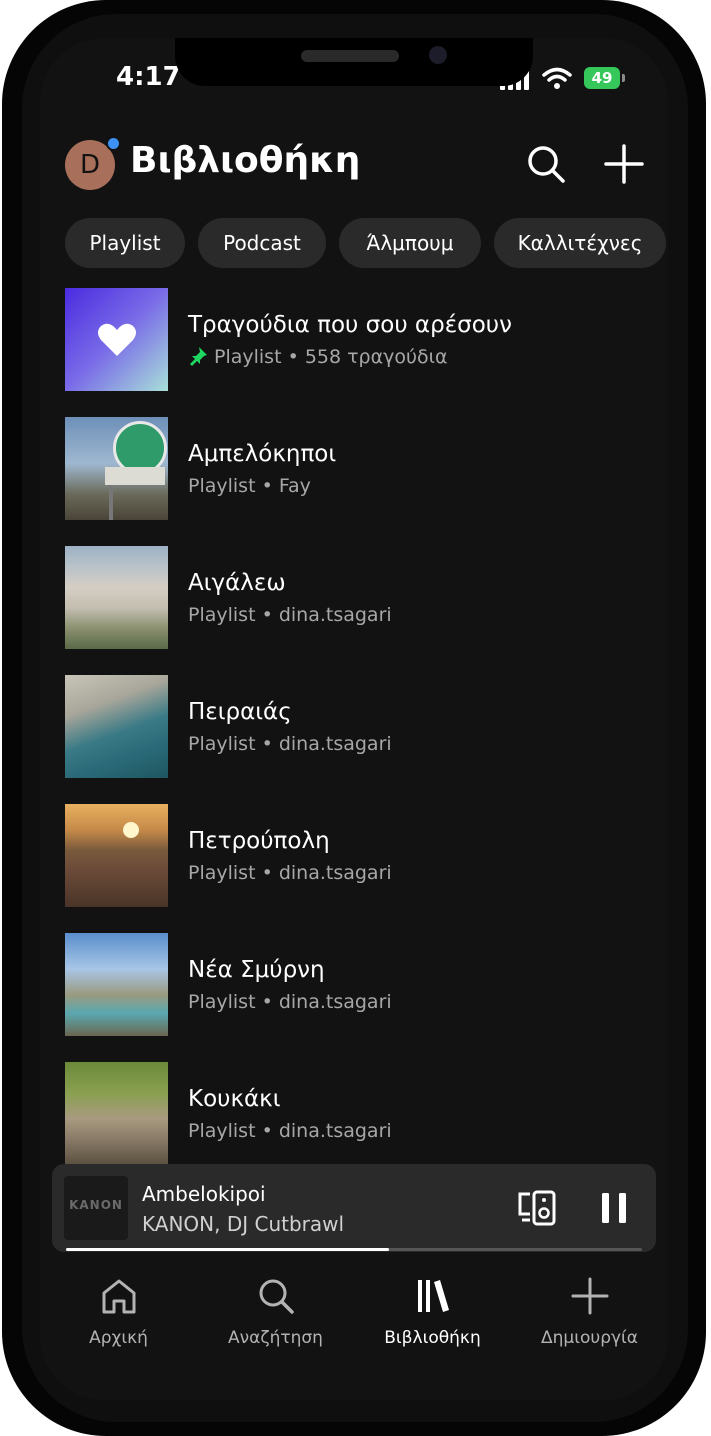  I want to click on page-title: Βιβλιοθήκη, so click(245, 160).